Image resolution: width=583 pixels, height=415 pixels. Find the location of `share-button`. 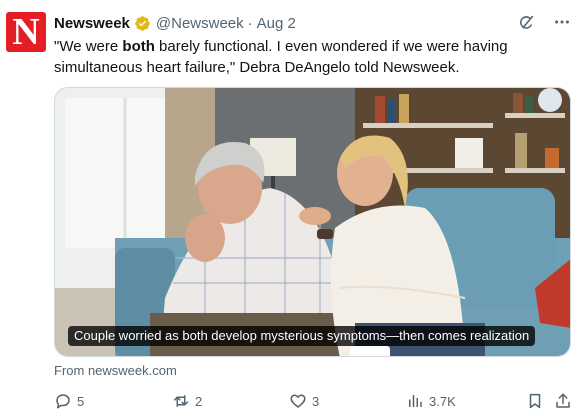

share-button is located at coordinates (563, 401).